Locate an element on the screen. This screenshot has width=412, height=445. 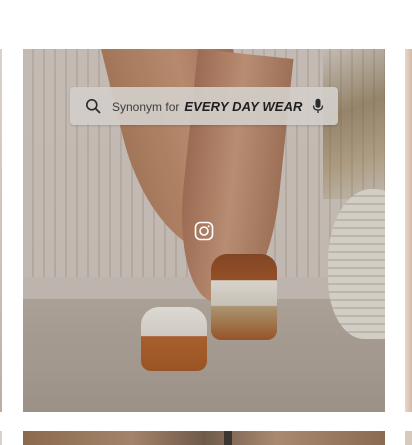
search-keyword: EVERY DAY WEAR is located at coordinates (243, 106).